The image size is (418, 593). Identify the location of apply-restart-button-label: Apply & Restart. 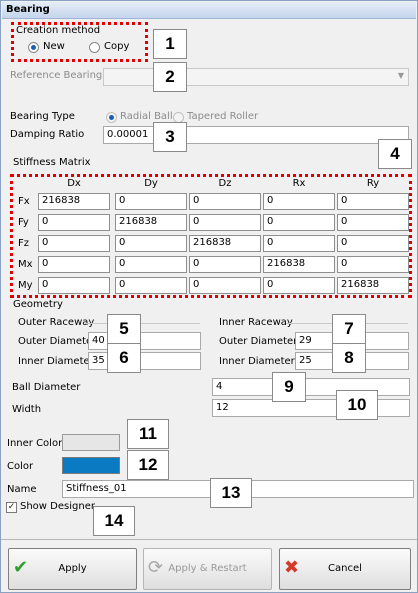
(207, 568).